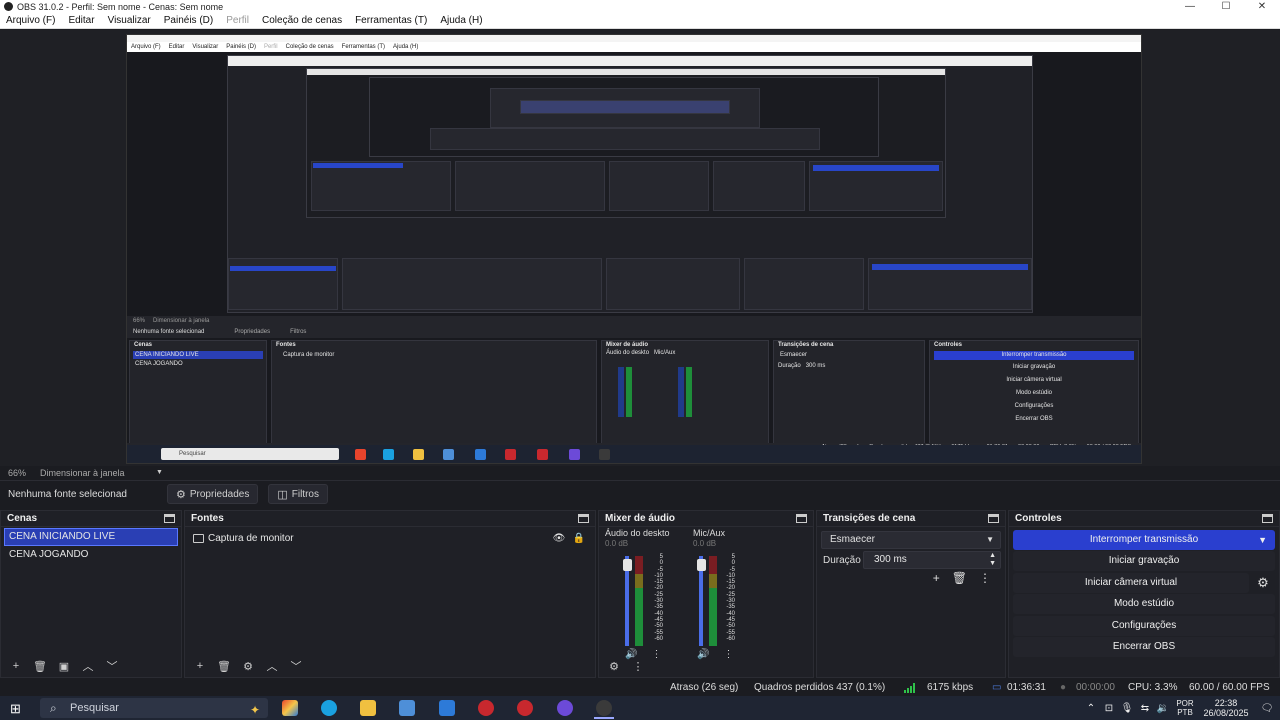  Describe the element at coordinates (1262, 540) in the screenshot. I see `chevron-down-icon: ▼` at that location.